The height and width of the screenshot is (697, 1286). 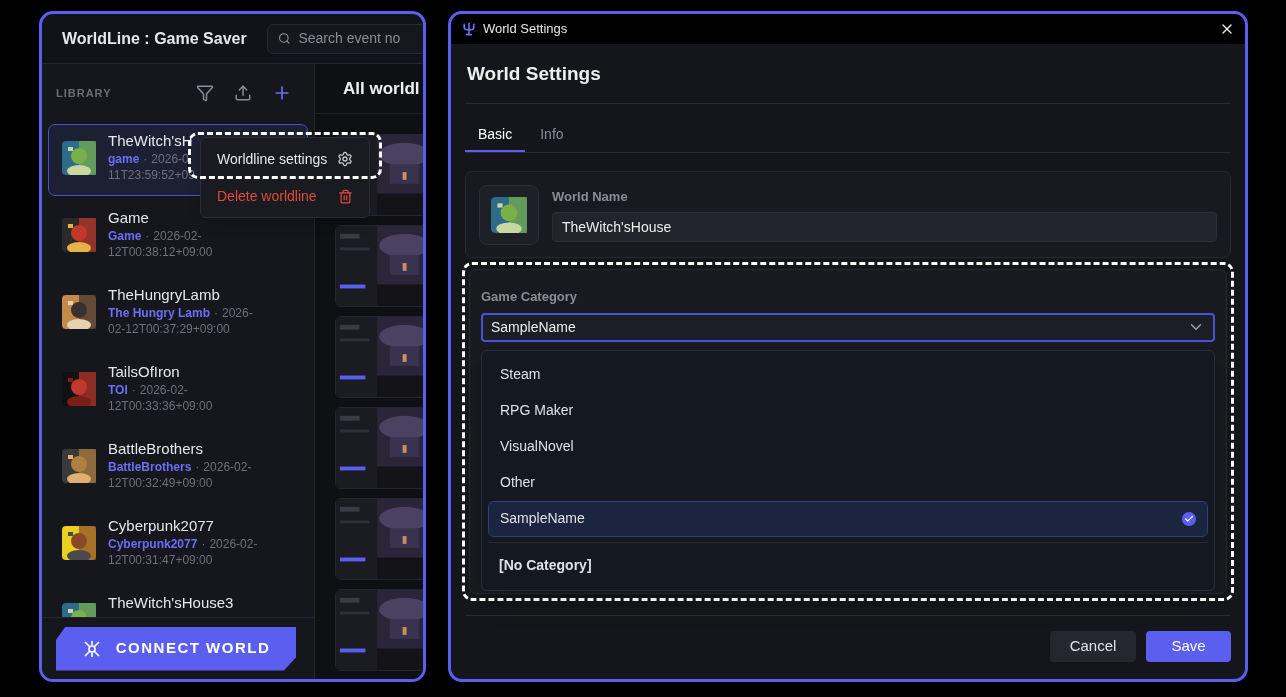 What do you see at coordinates (161, 483) in the screenshot?
I see `item-date: 12T00:32:49+09:00` at bounding box center [161, 483].